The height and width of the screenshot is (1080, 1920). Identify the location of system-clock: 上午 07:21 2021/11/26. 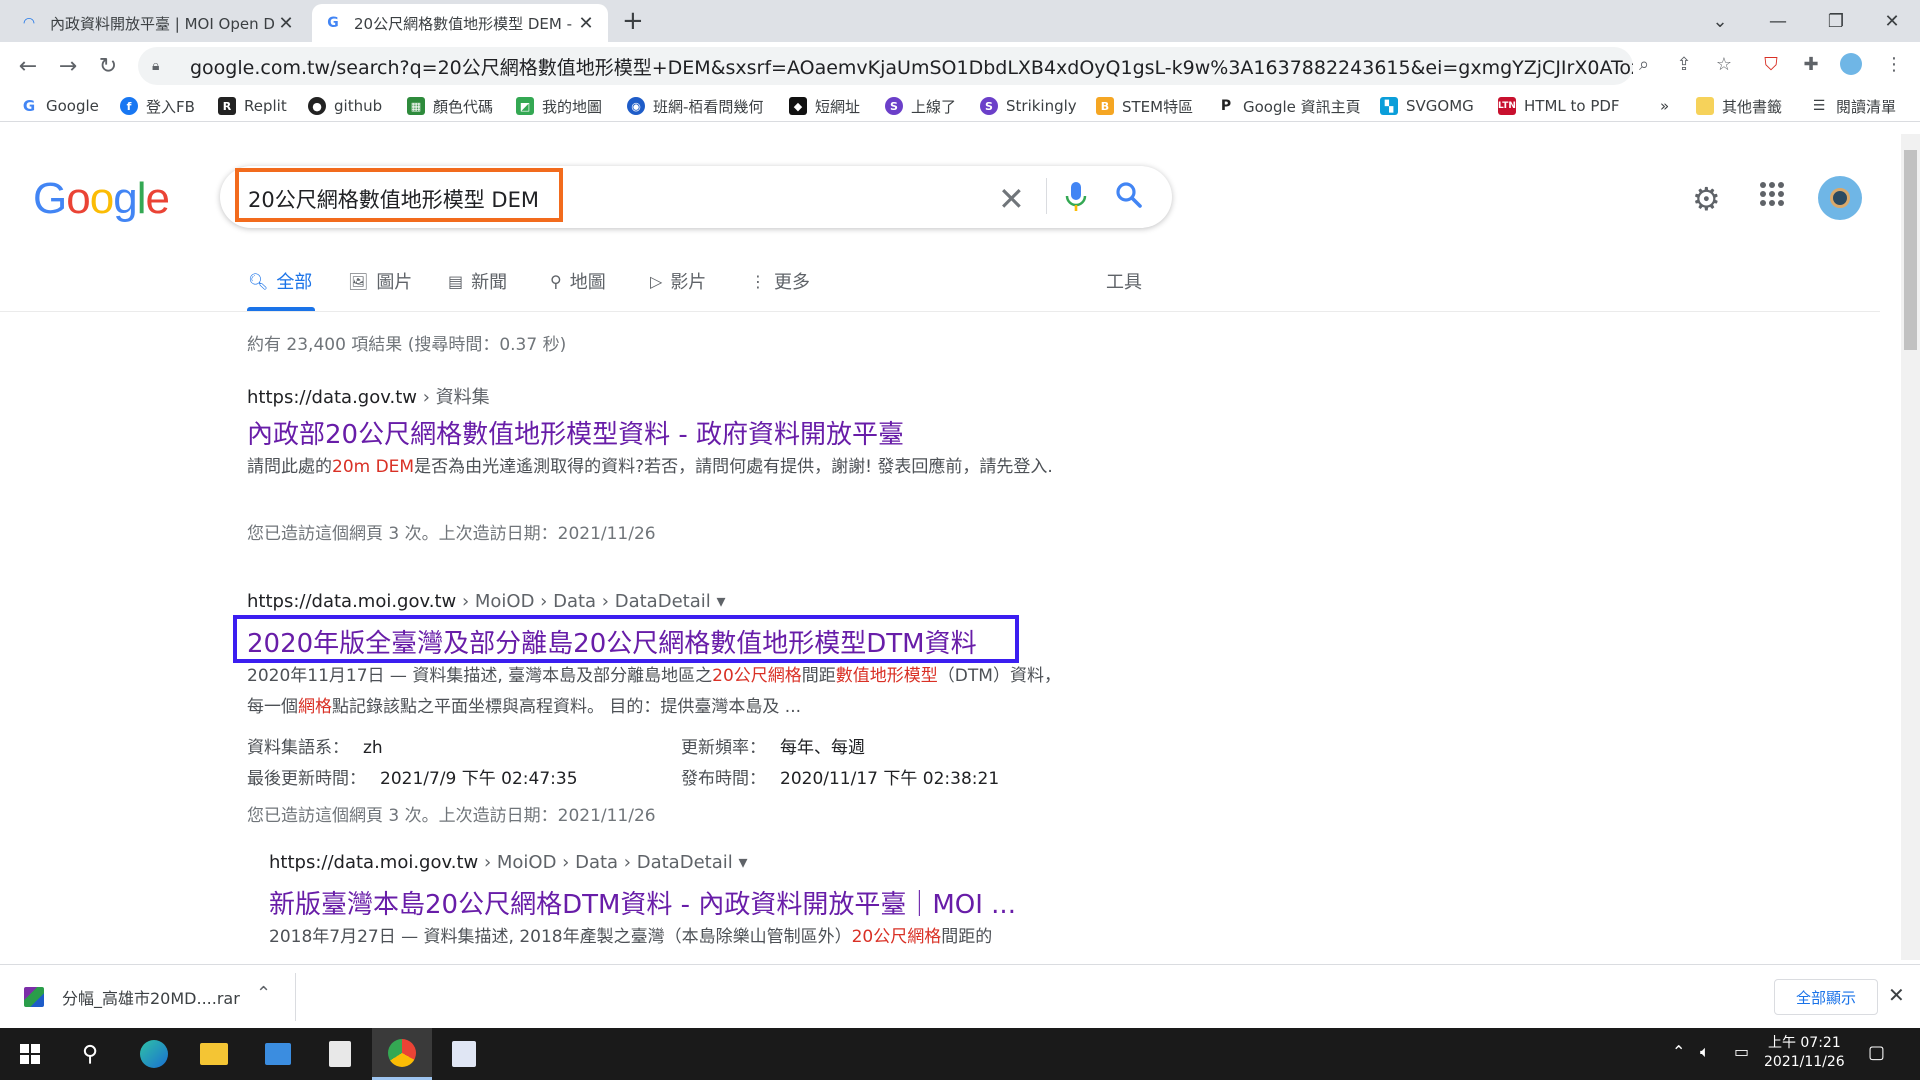
(1804, 1053).